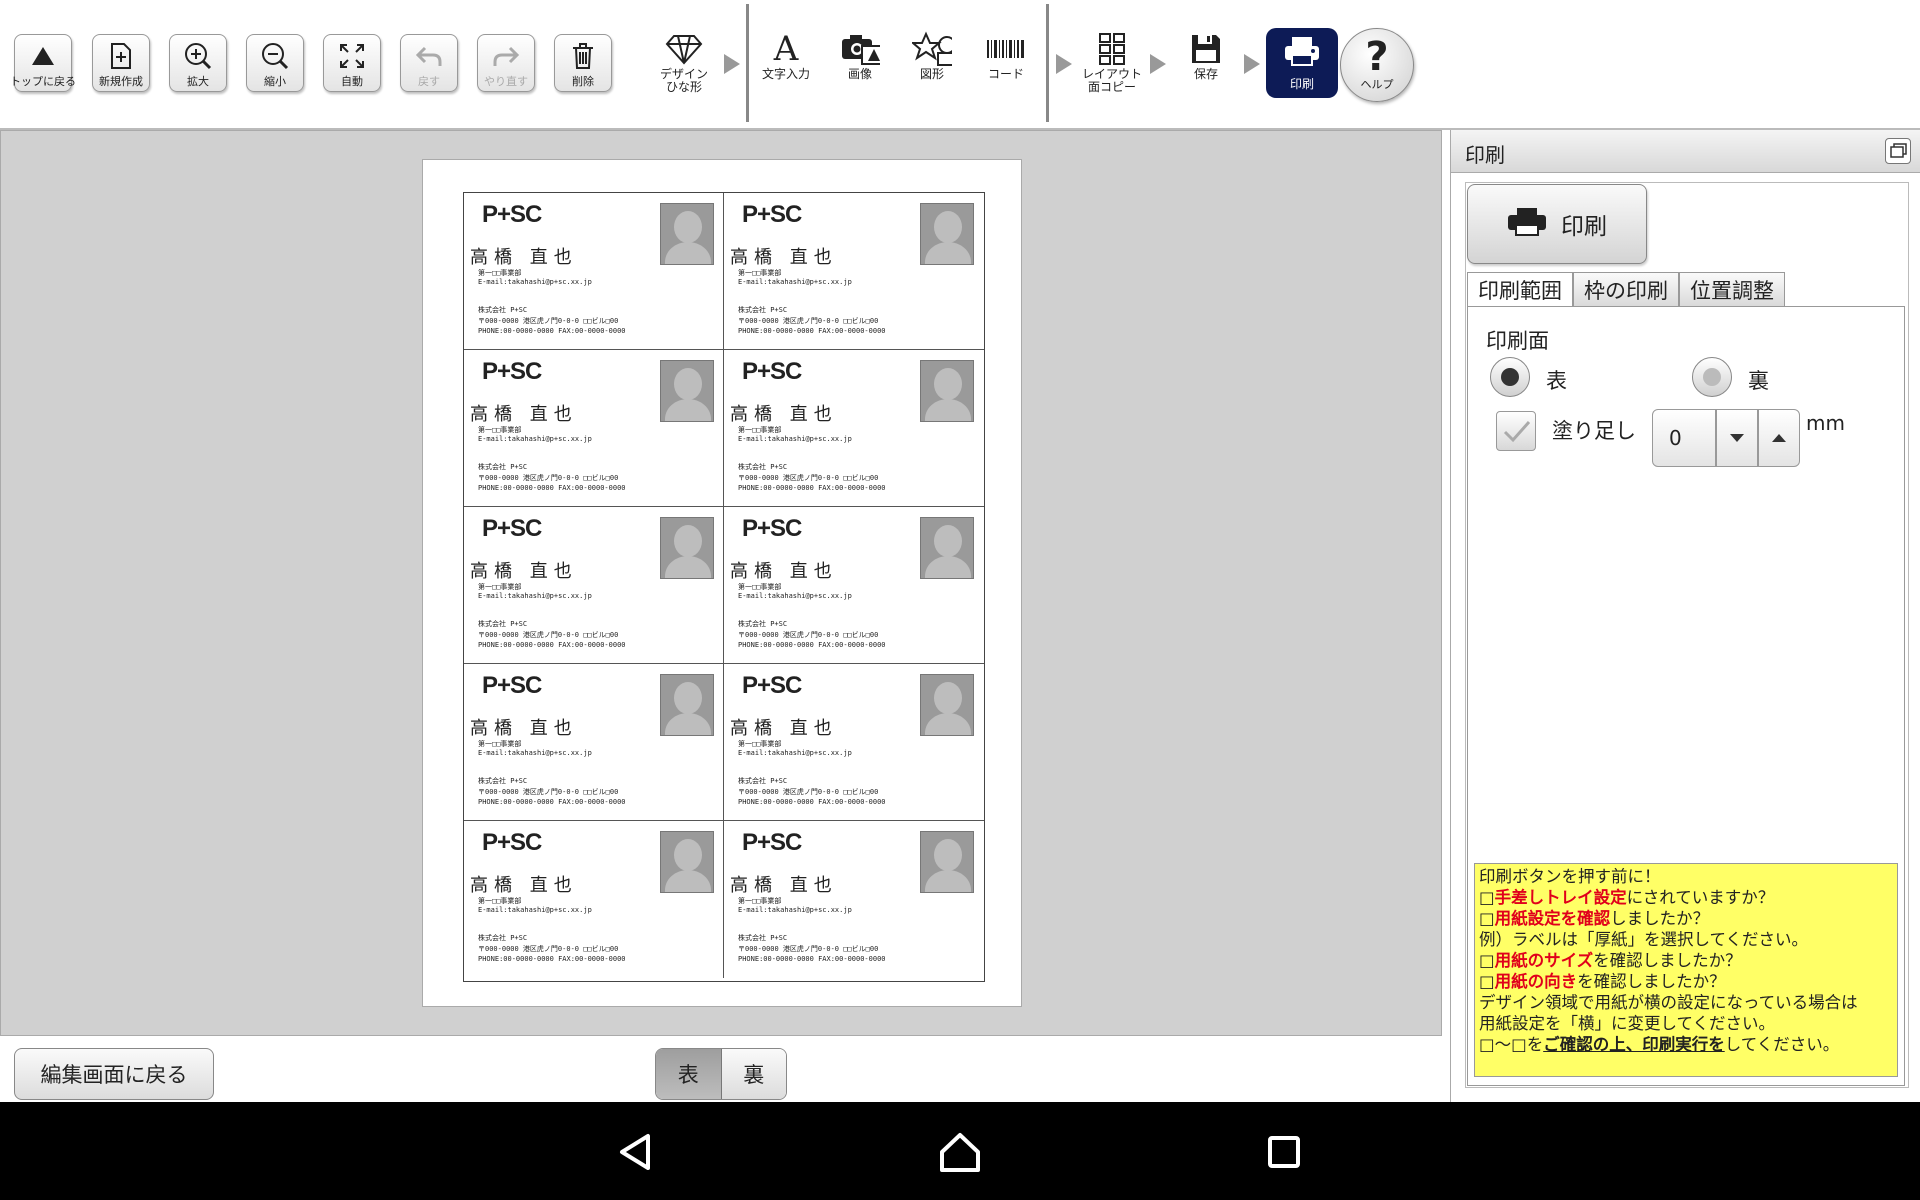 Image resolution: width=1920 pixels, height=1200 pixels. I want to click on zoom-in-button: 拡大, so click(198, 63).